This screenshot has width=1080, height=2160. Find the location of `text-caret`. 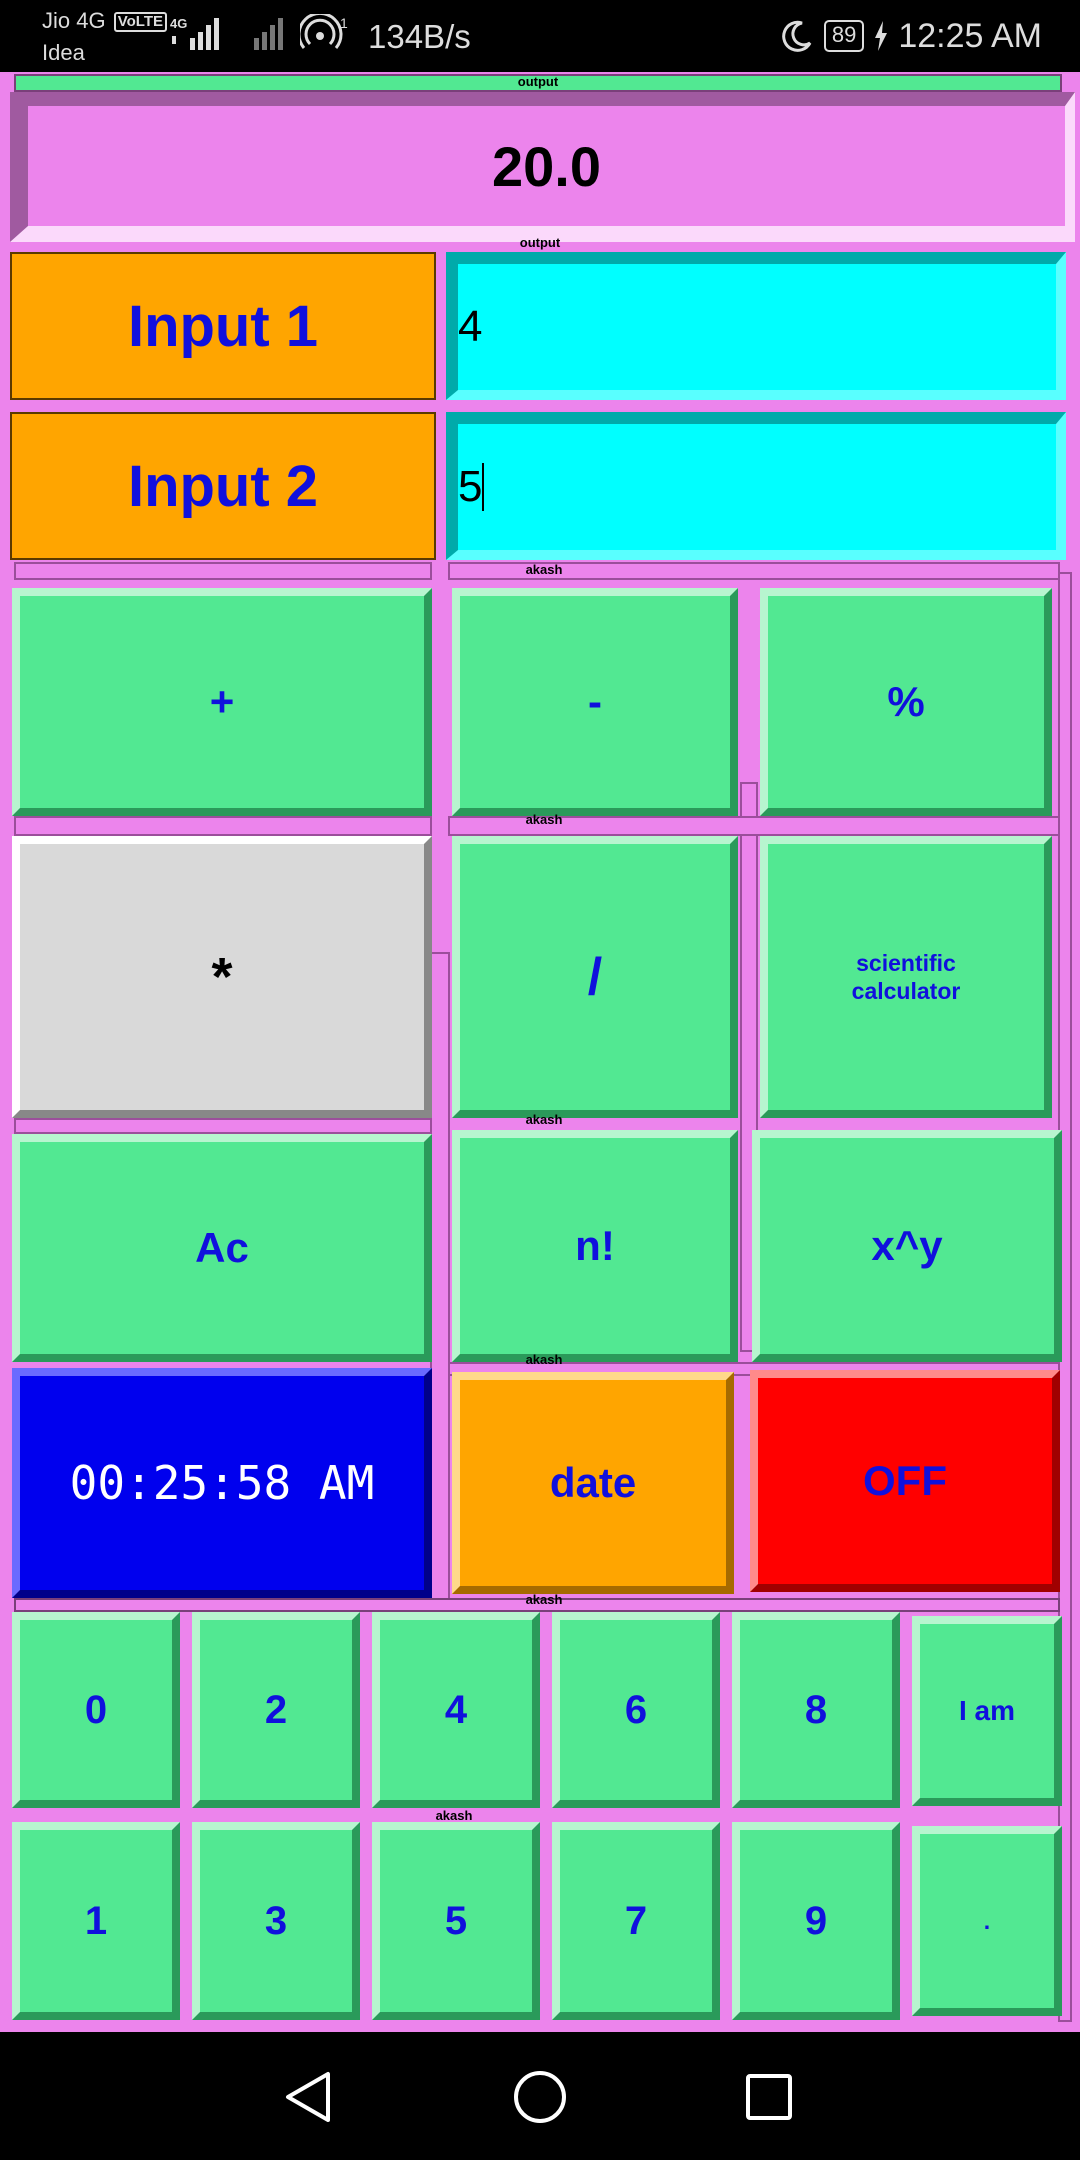

text-caret is located at coordinates (483, 487).